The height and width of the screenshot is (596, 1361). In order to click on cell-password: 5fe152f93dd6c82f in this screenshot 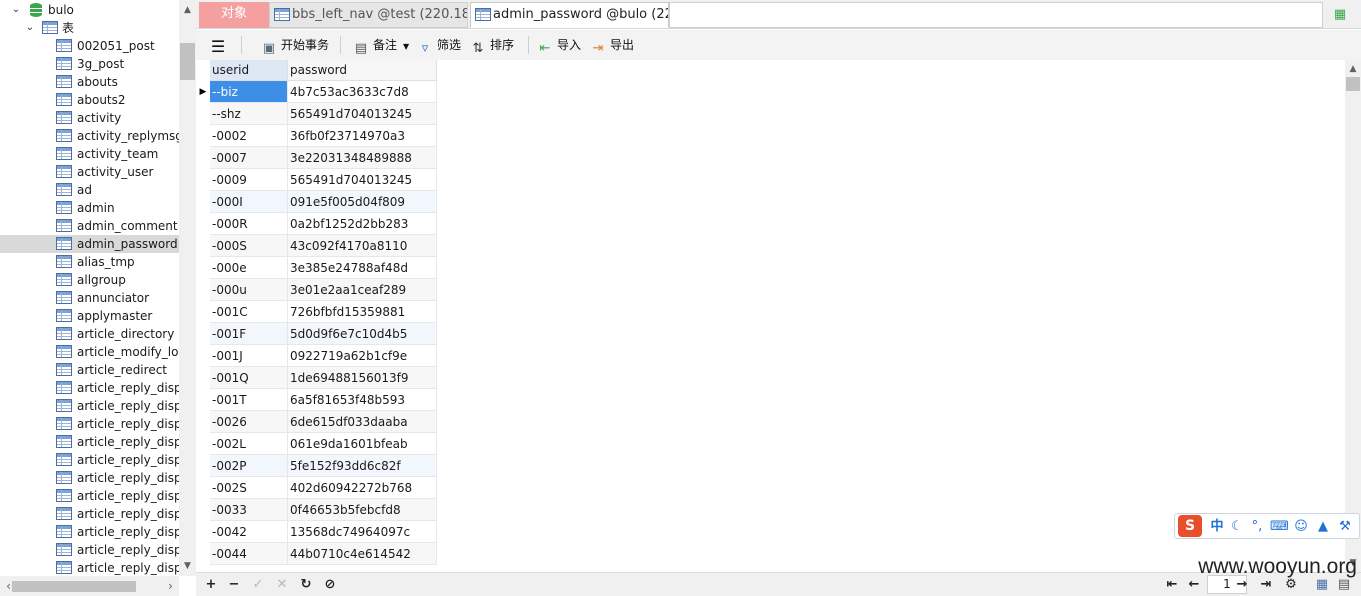, I will do `click(362, 466)`.